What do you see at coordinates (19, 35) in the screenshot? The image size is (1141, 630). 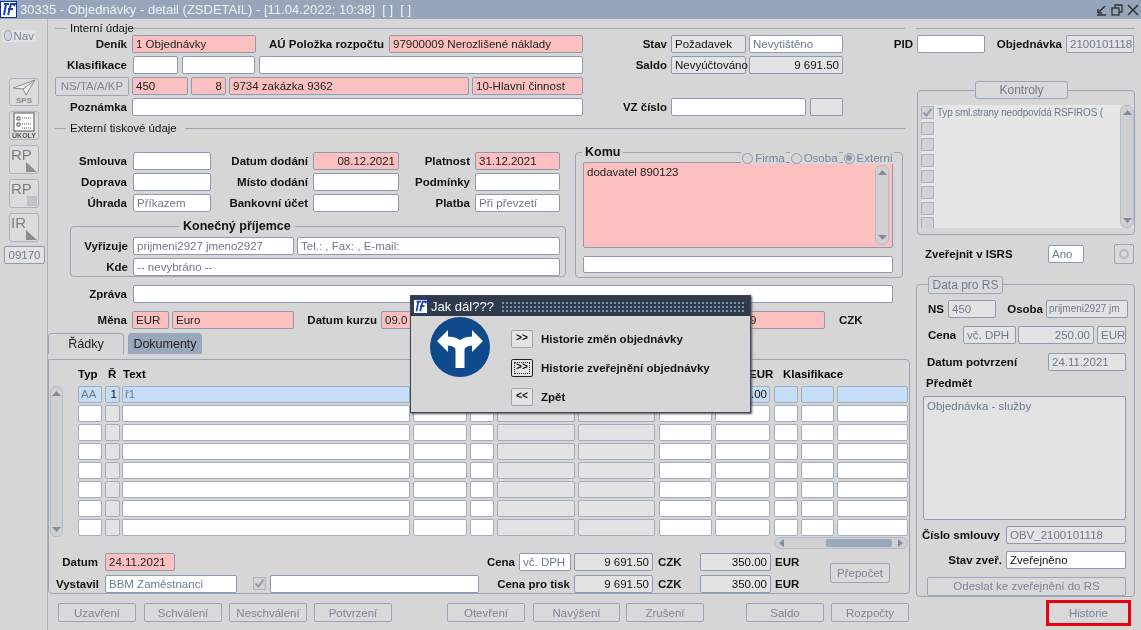 I see `nav-radio: Nav` at bounding box center [19, 35].